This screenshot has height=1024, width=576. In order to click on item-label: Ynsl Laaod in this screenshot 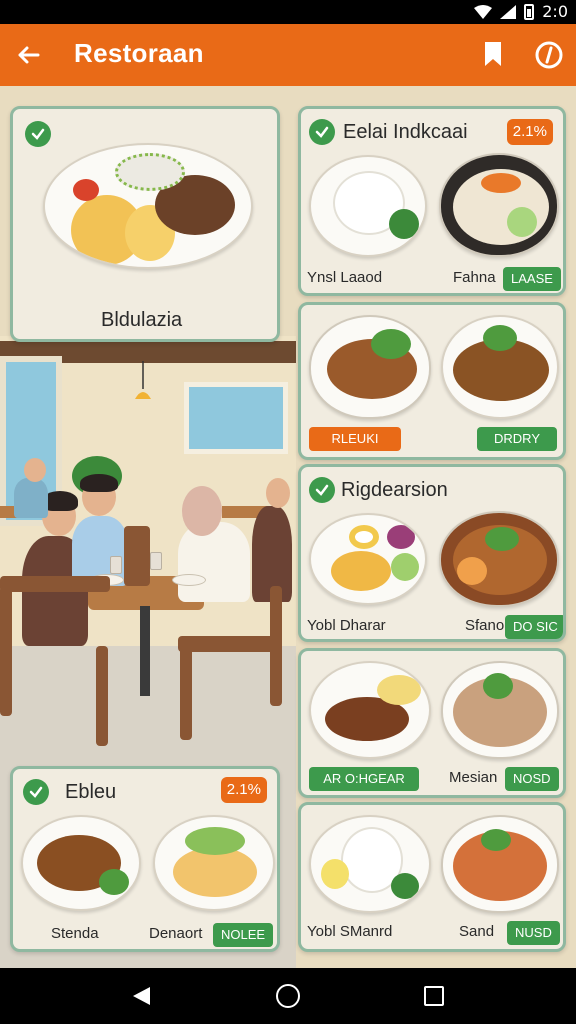, I will do `click(345, 277)`.